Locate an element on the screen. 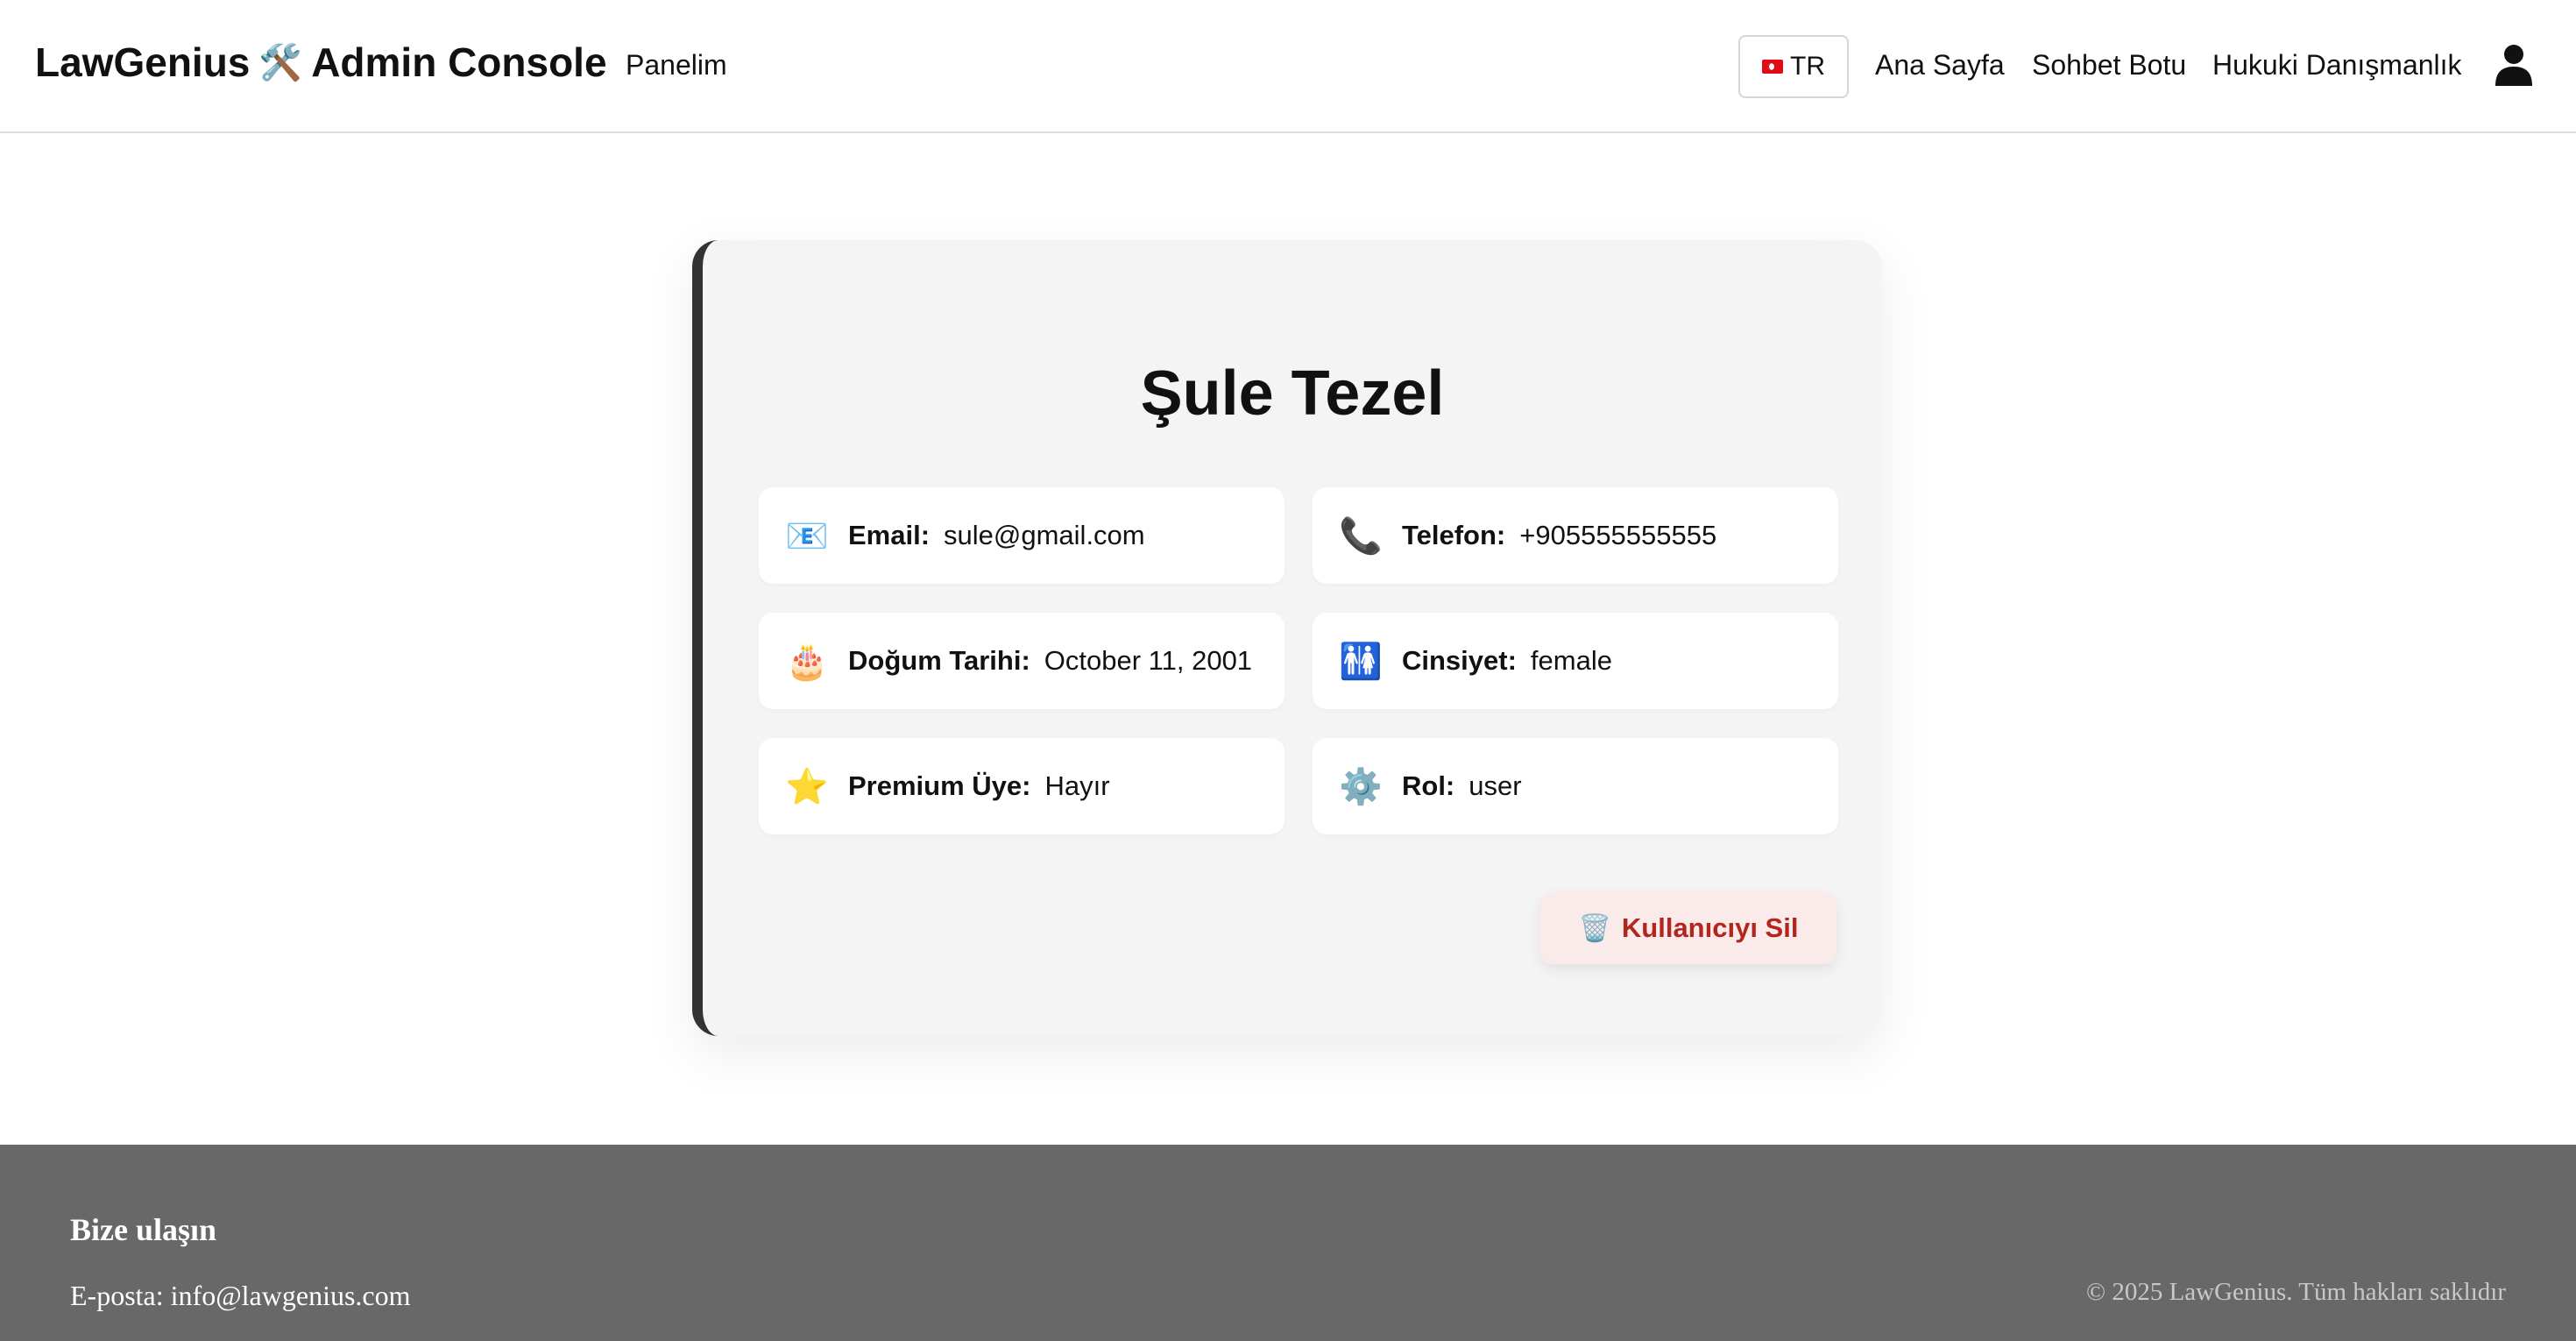  brand-logo: LawGenius 🛠️ Admin Console is located at coordinates (321, 62).